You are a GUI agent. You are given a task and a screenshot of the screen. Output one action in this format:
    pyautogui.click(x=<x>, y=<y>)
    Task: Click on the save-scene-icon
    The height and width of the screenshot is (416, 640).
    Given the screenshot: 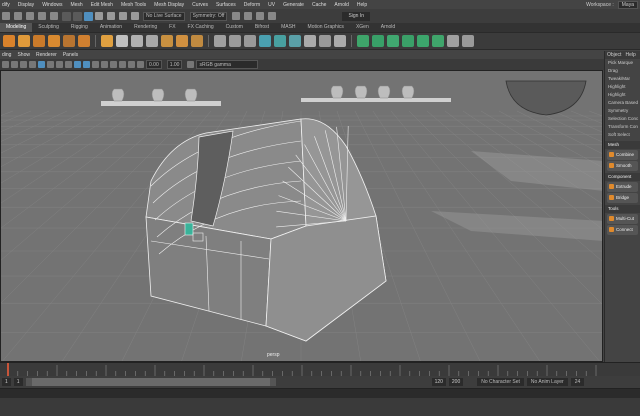 What is the action you would take?
    pyautogui.click(x=30, y=16)
    